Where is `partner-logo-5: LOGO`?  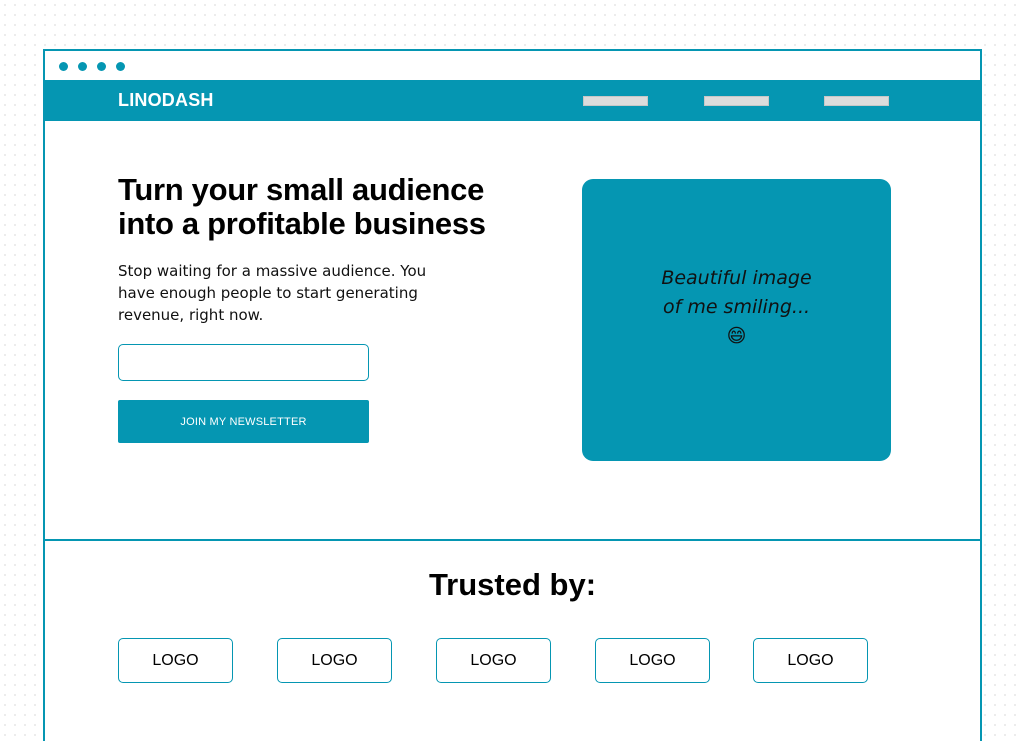 partner-logo-5: LOGO is located at coordinates (810, 660).